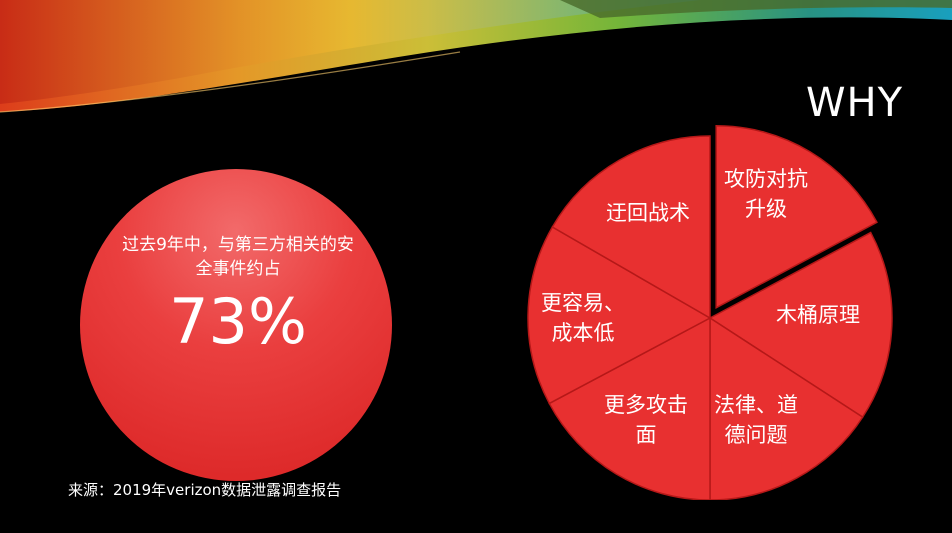  Describe the element at coordinates (756, 420) in the screenshot. I see `segment-label-legal: 法律、道 德问题` at that location.